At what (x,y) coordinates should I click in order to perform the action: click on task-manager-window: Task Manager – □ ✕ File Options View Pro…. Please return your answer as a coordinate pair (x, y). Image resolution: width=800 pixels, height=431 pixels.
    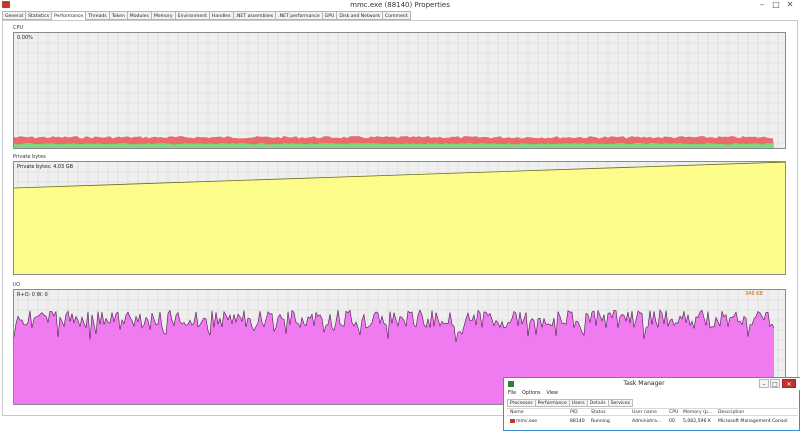
    Looking at the image, I should click on (651, 404).